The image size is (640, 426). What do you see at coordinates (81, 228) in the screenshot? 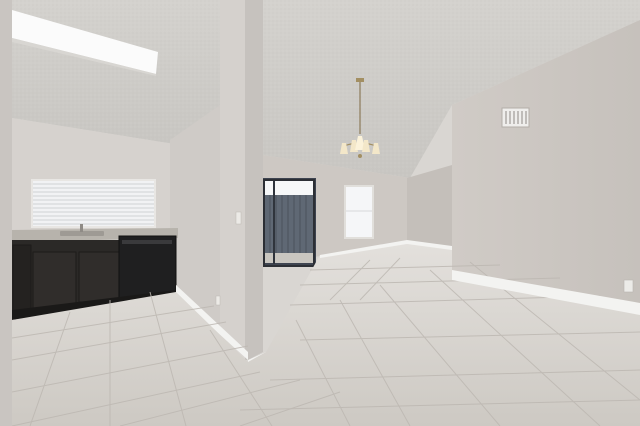
I see `faucet-icon` at bounding box center [81, 228].